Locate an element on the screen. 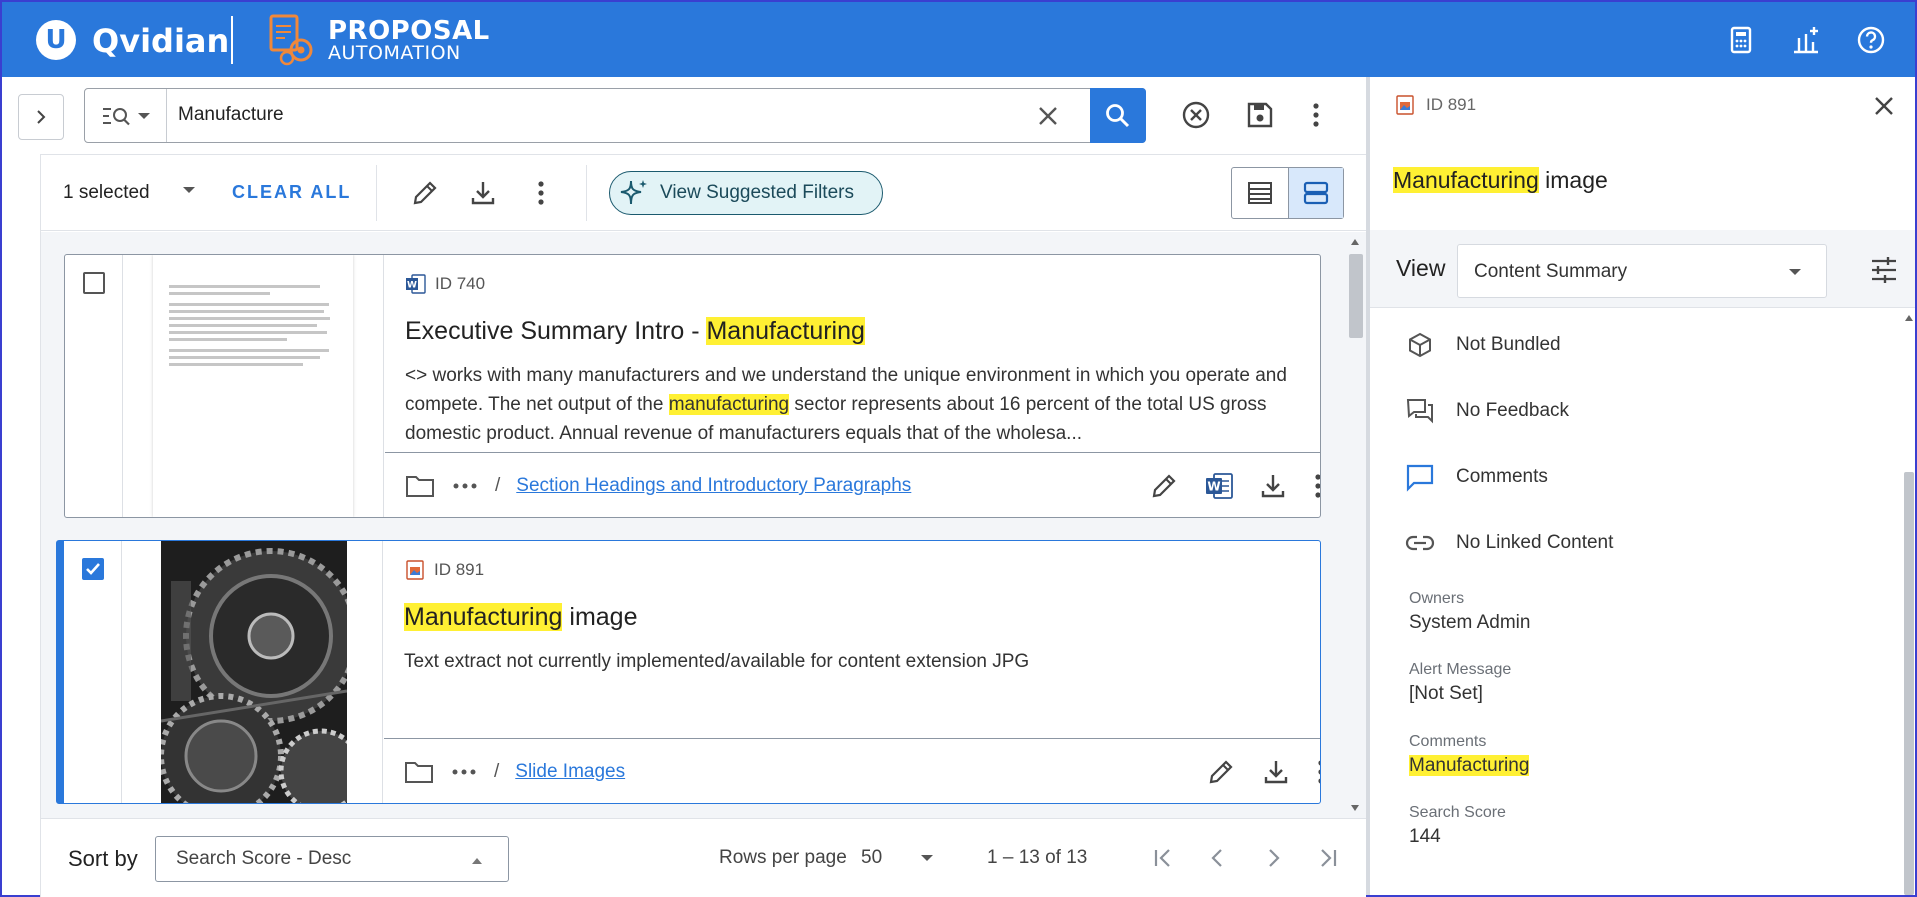 This screenshot has width=1917, height=897. search-input: Manufacture is located at coordinates (231, 115).